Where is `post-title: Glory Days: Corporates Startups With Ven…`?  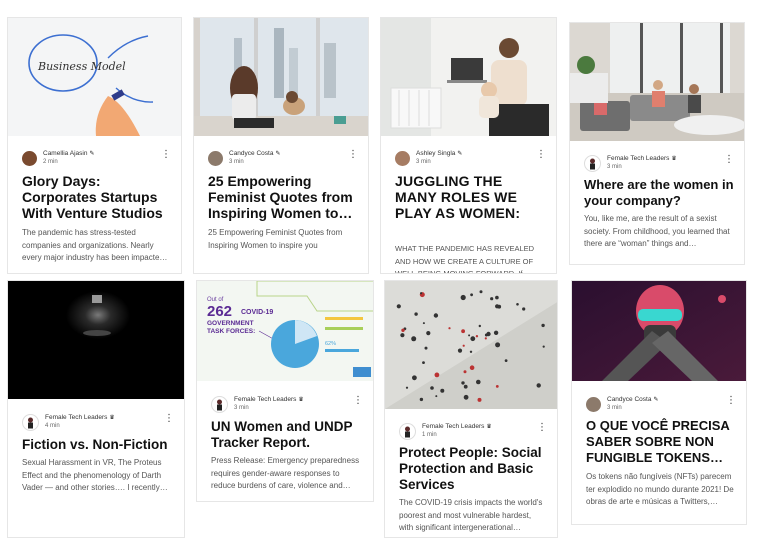
post-title: Glory Days: Corporates Startups With Ven… is located at coordinates (96, 197).